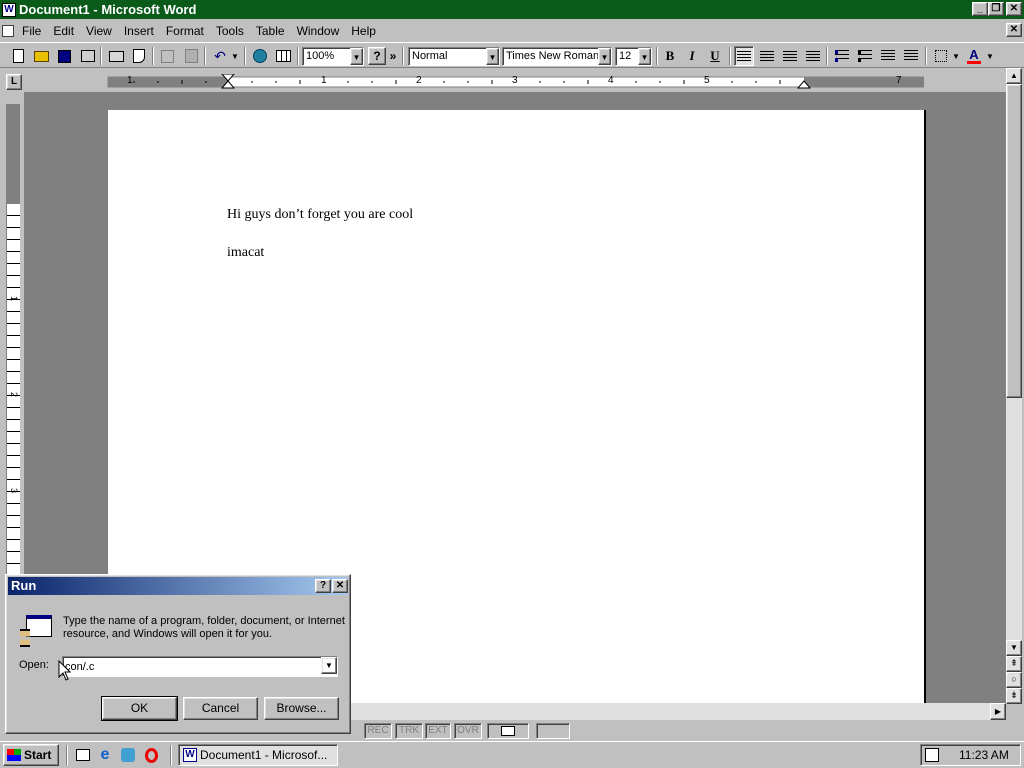  I want to click on menu-file: File, so click(31, 31).